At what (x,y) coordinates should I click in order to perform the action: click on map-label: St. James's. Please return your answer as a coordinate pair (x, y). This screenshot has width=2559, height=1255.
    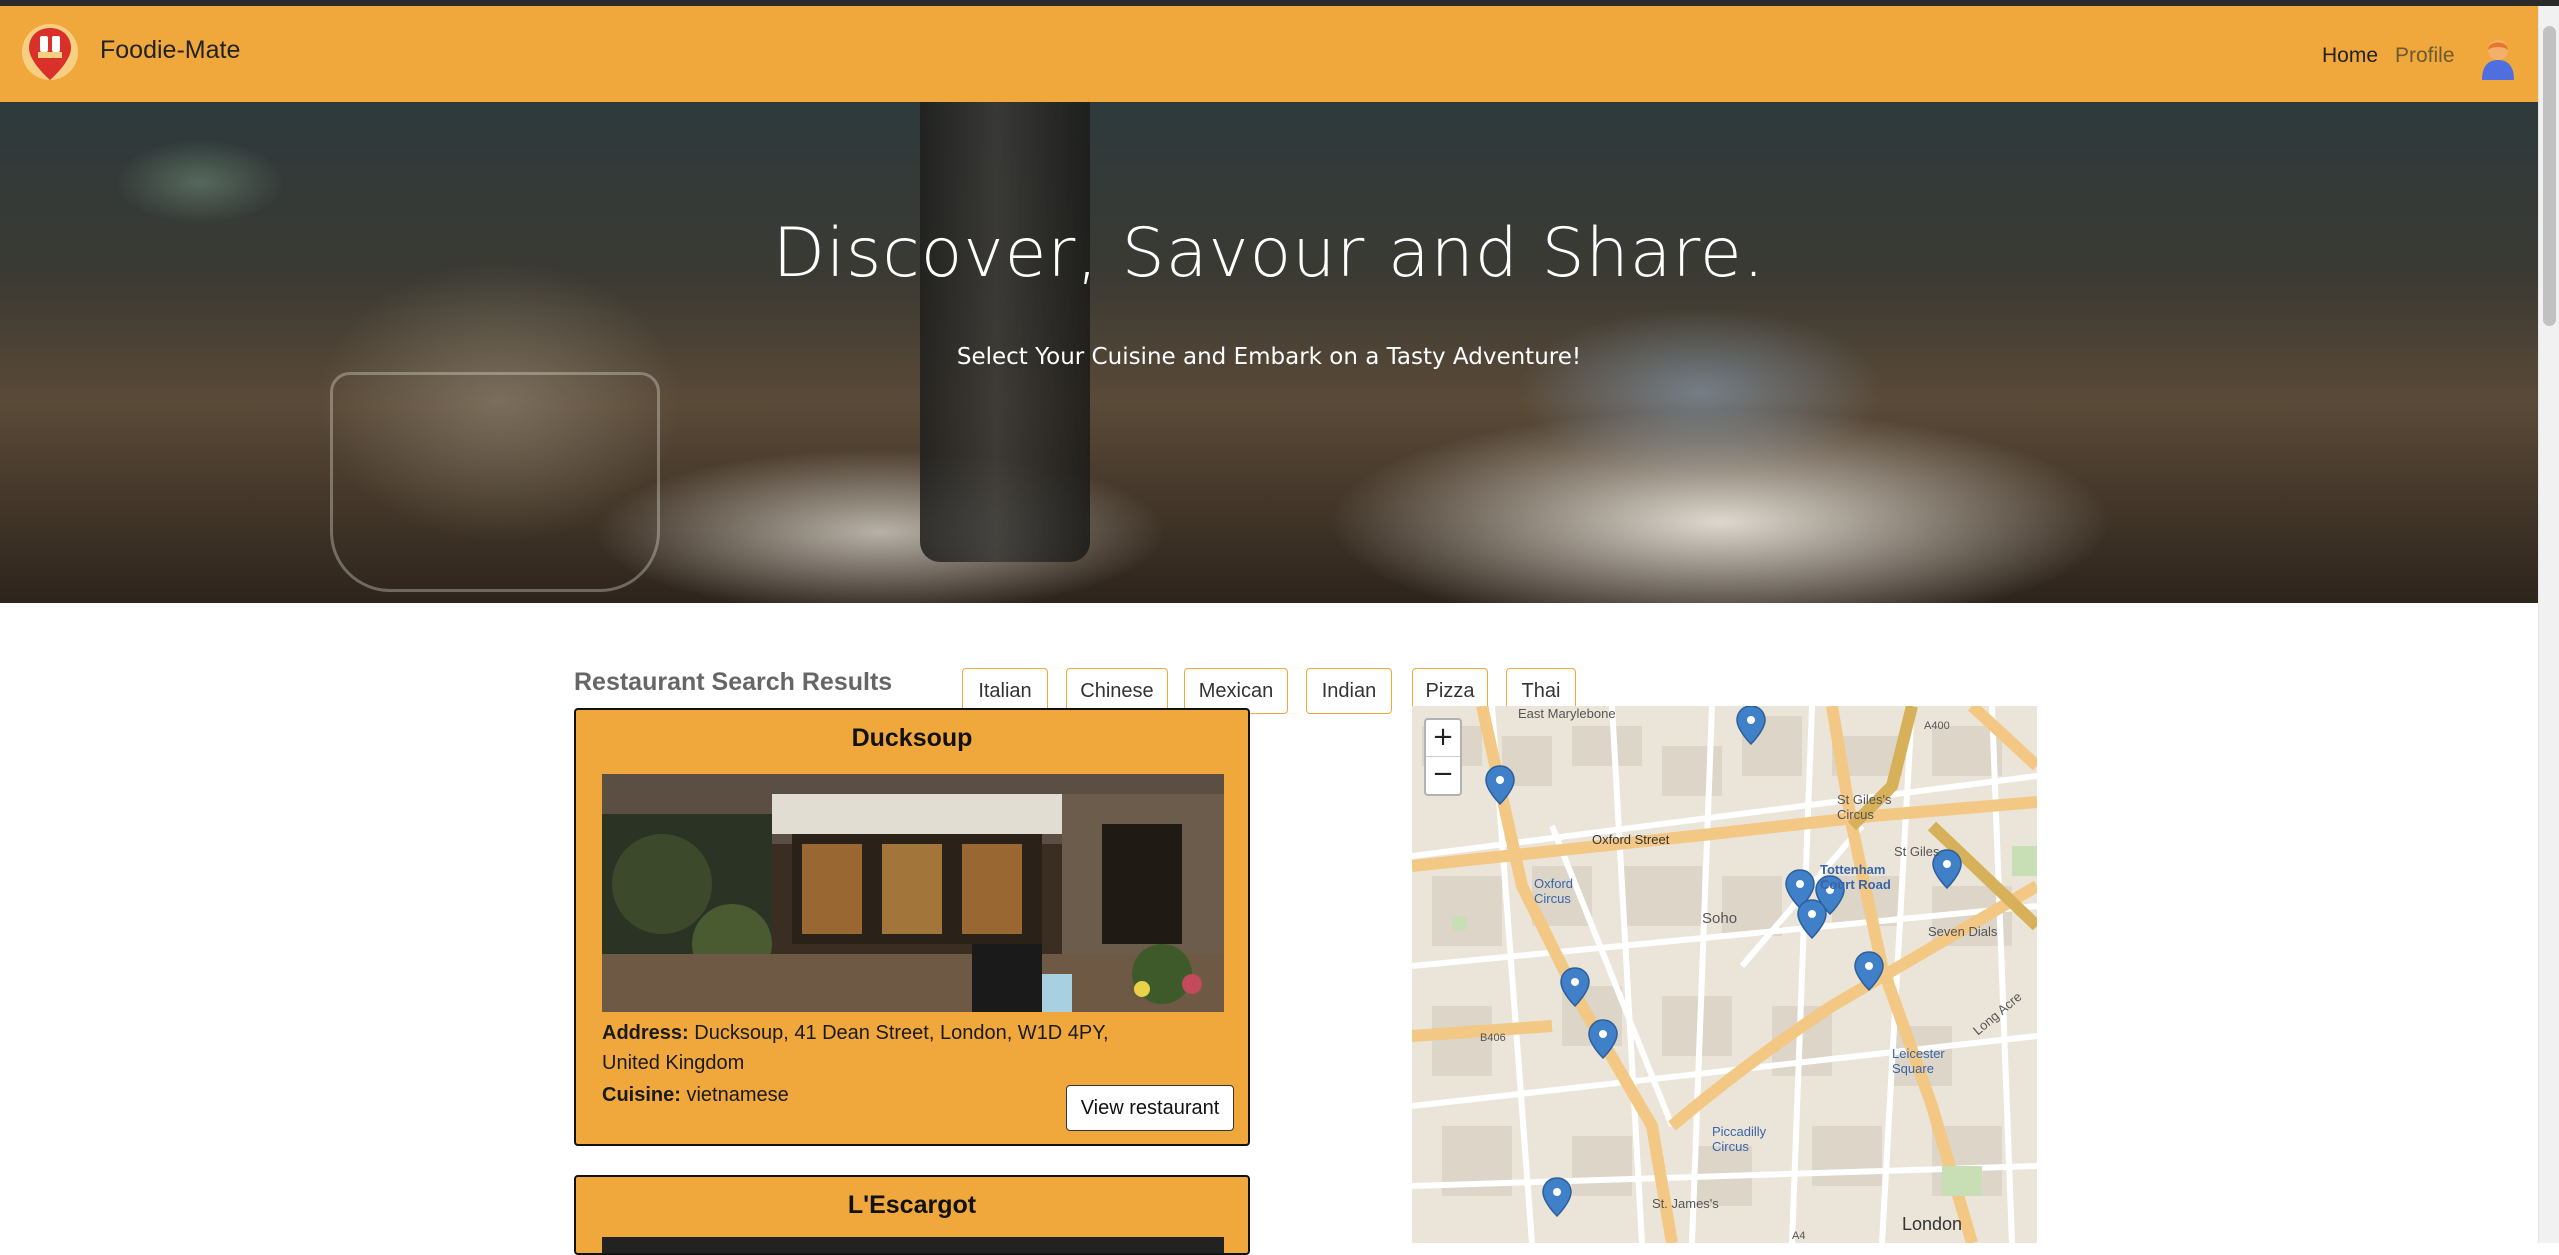
    Looking at the image, I should click on (1685, 1203).